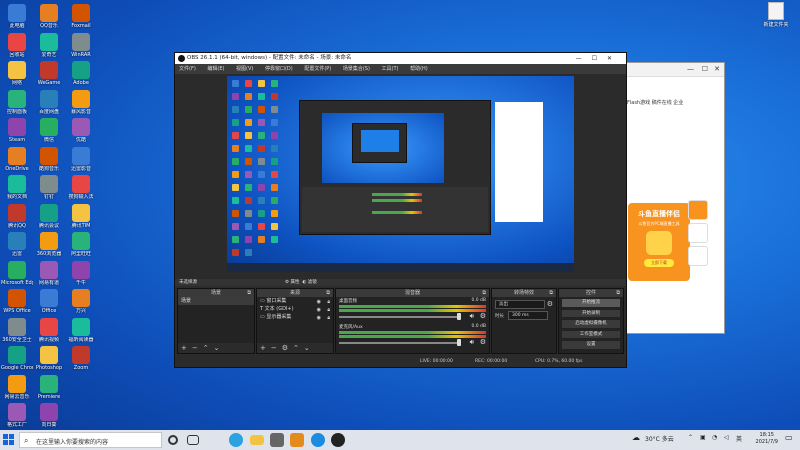 The width and height of the screenshot is (800, 450). Describe the element at coordinates (295, 301) in the screenshot. I see `source-item: ▭ 窗口采集 ◉ 🔒︎` at that location.